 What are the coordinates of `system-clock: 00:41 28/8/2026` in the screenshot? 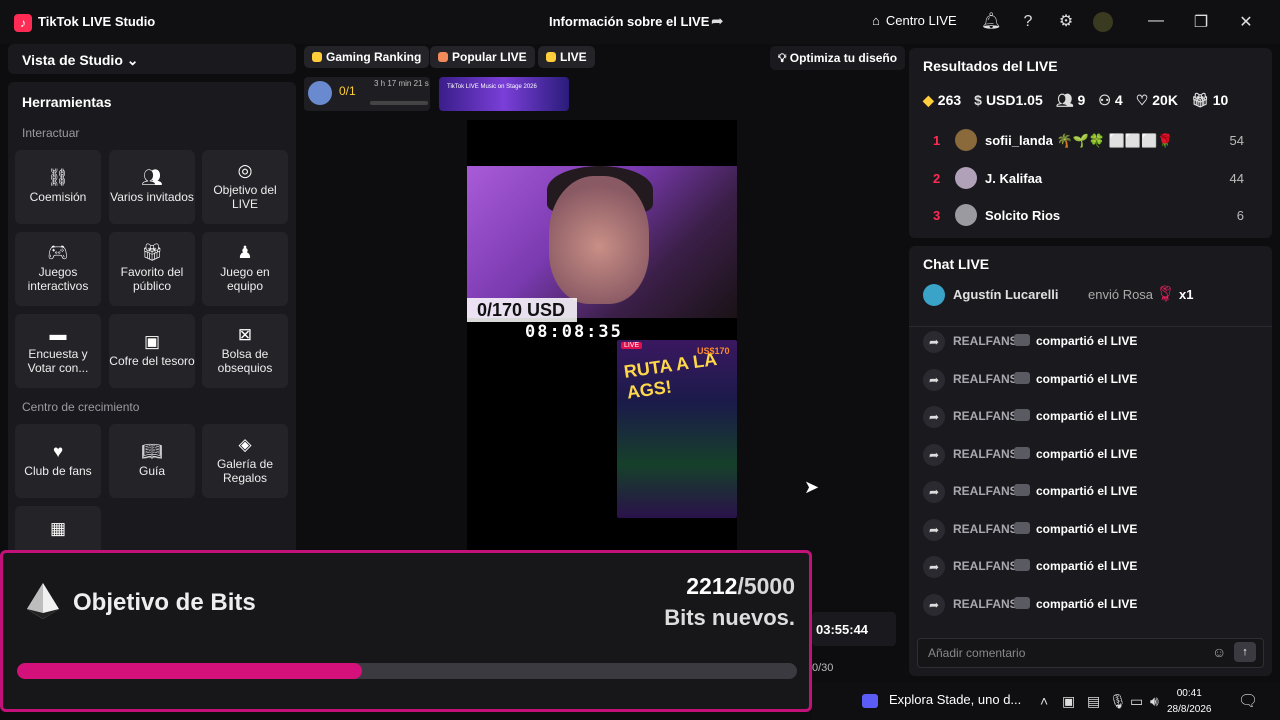 It's located at (1189, 702).